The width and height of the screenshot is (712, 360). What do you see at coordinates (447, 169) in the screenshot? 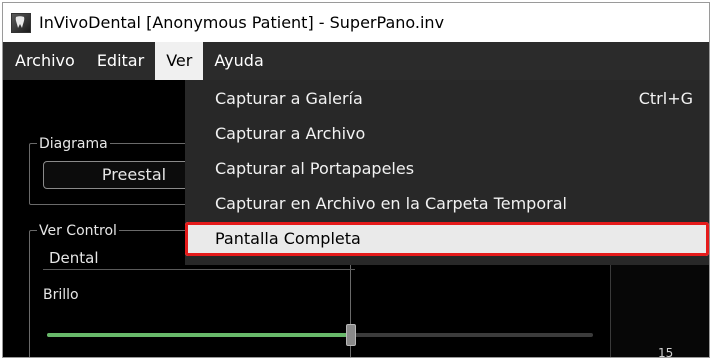
I see `menu-item-capture-clipboard: Capturar al Portapapeles` at bounding box center [447, 169].